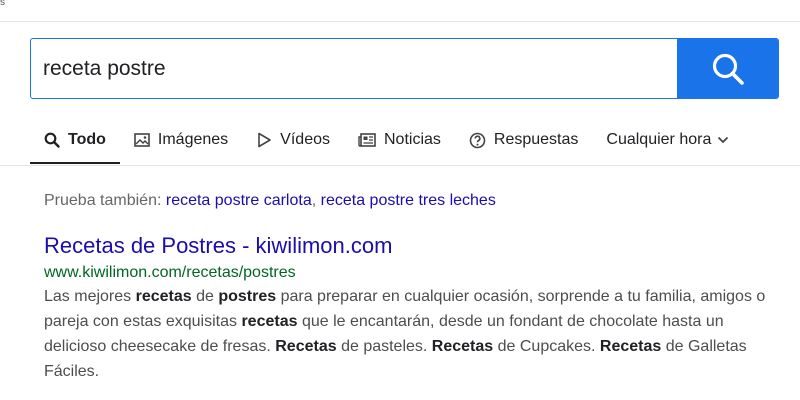 This screenshot has width=800, height=400. Describe the element at coordinates (2, 4) in the screenshot. I see `top-left-edge-mark: s` at that location.